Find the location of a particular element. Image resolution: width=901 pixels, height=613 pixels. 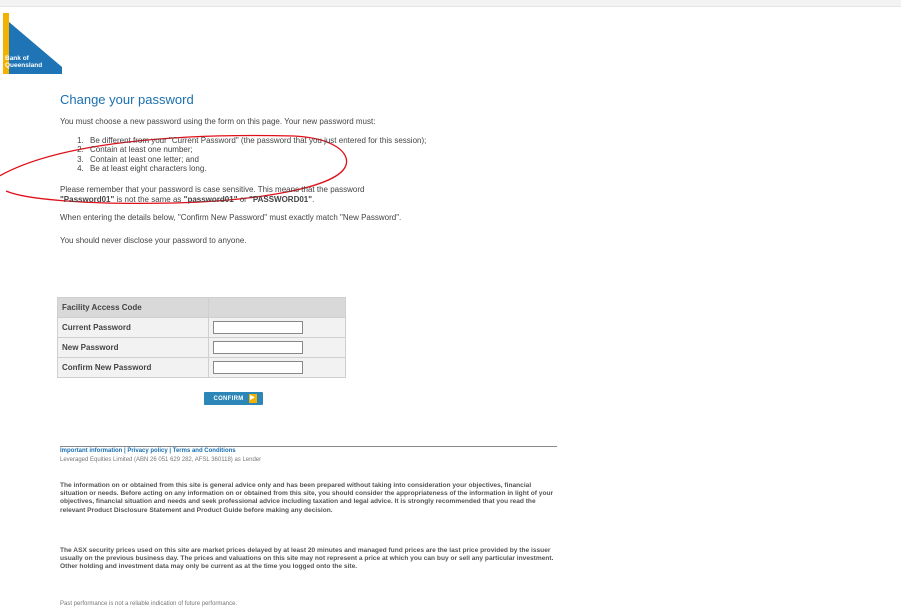

new-password-cell is located at coordinates (277, 347).